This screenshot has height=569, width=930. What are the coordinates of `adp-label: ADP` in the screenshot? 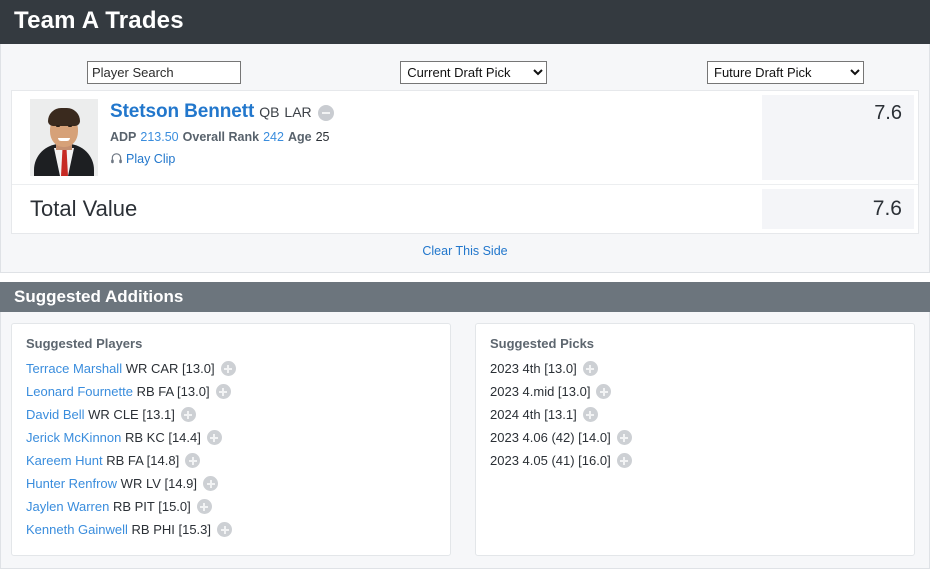 It's located at (123, 137).